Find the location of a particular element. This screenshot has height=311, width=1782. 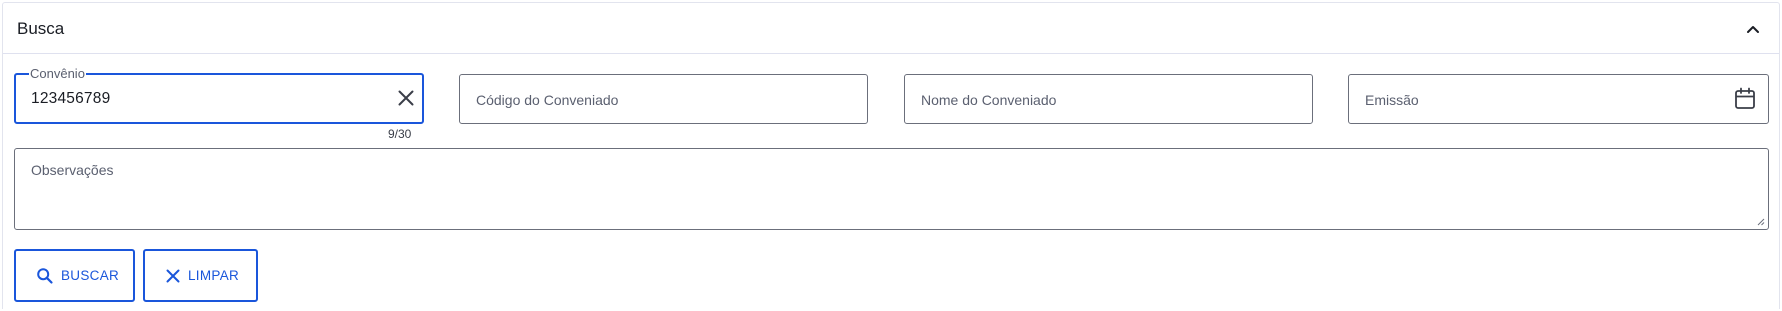

emissao-field: Emissão is located at coordinates (1558, 99).